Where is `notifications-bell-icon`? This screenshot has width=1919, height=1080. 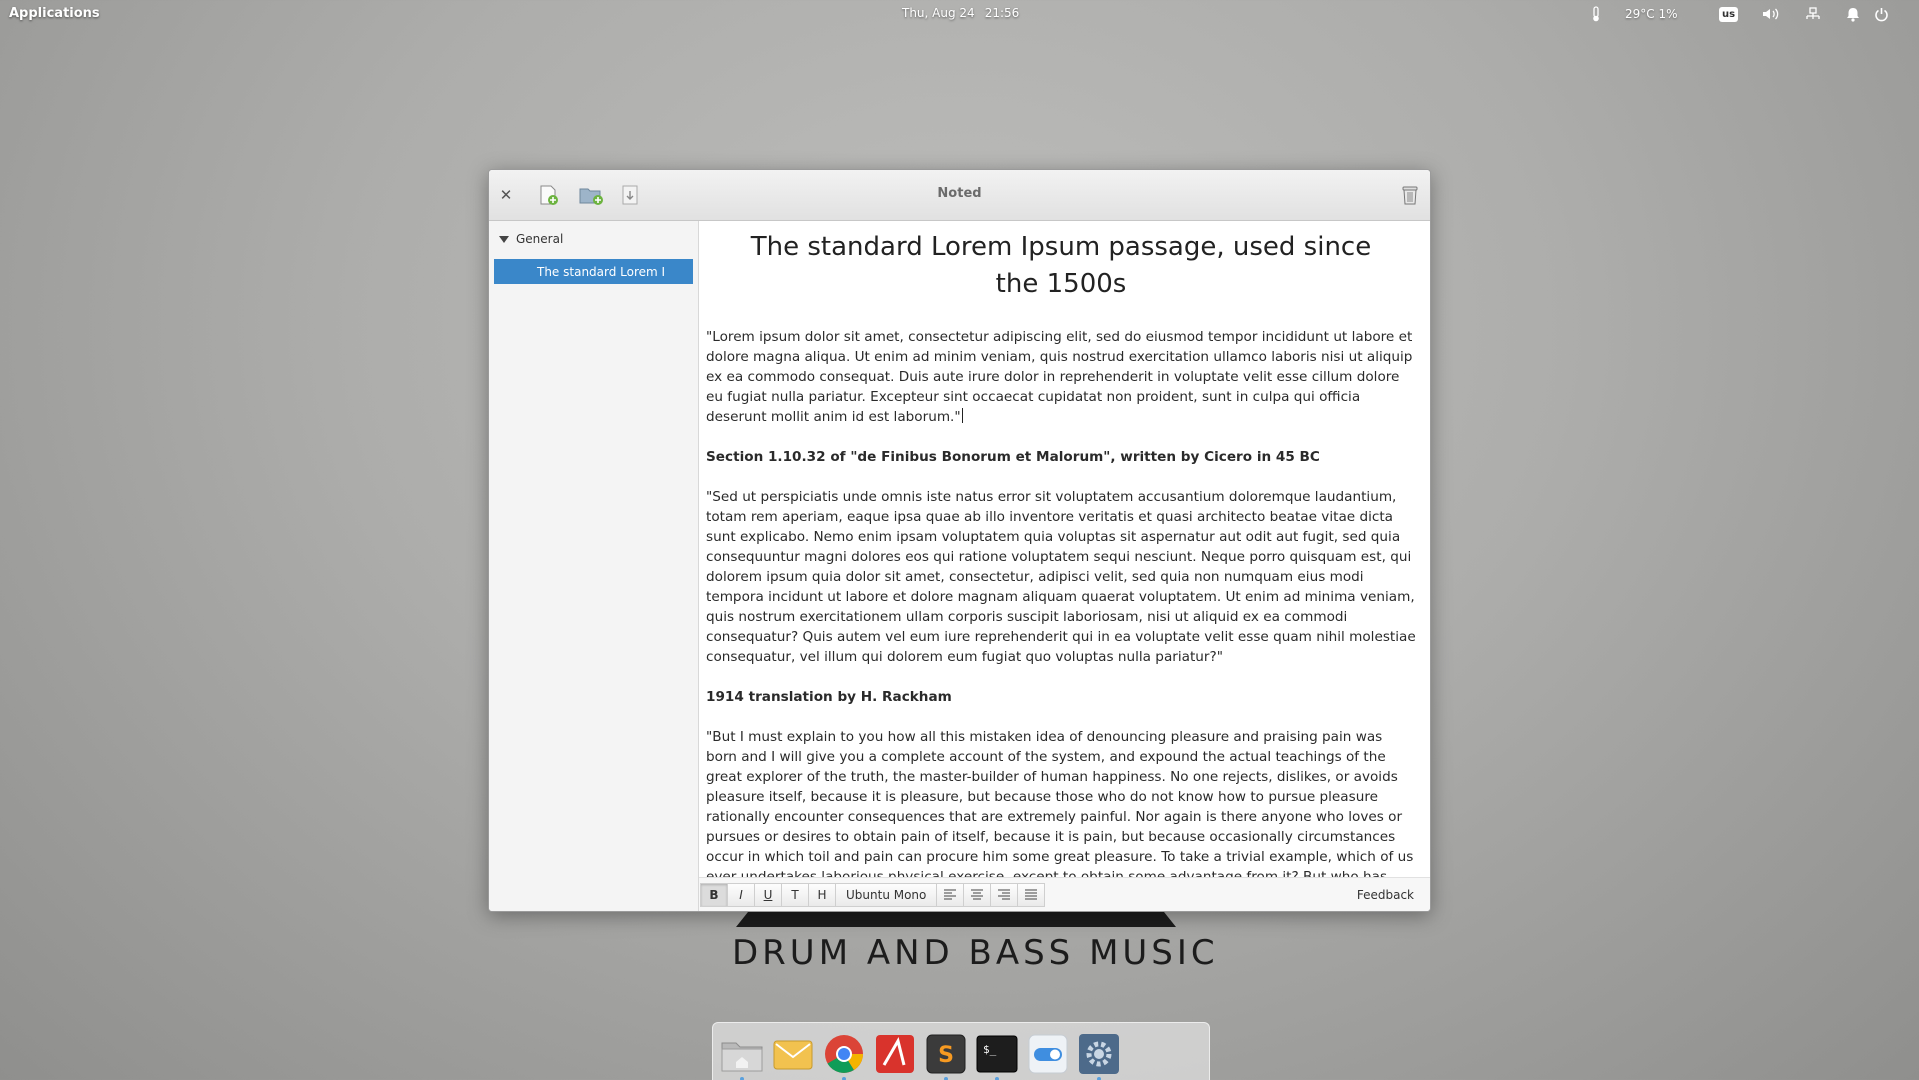
notifications-bell-icon is located at coordinates (1853, 14).